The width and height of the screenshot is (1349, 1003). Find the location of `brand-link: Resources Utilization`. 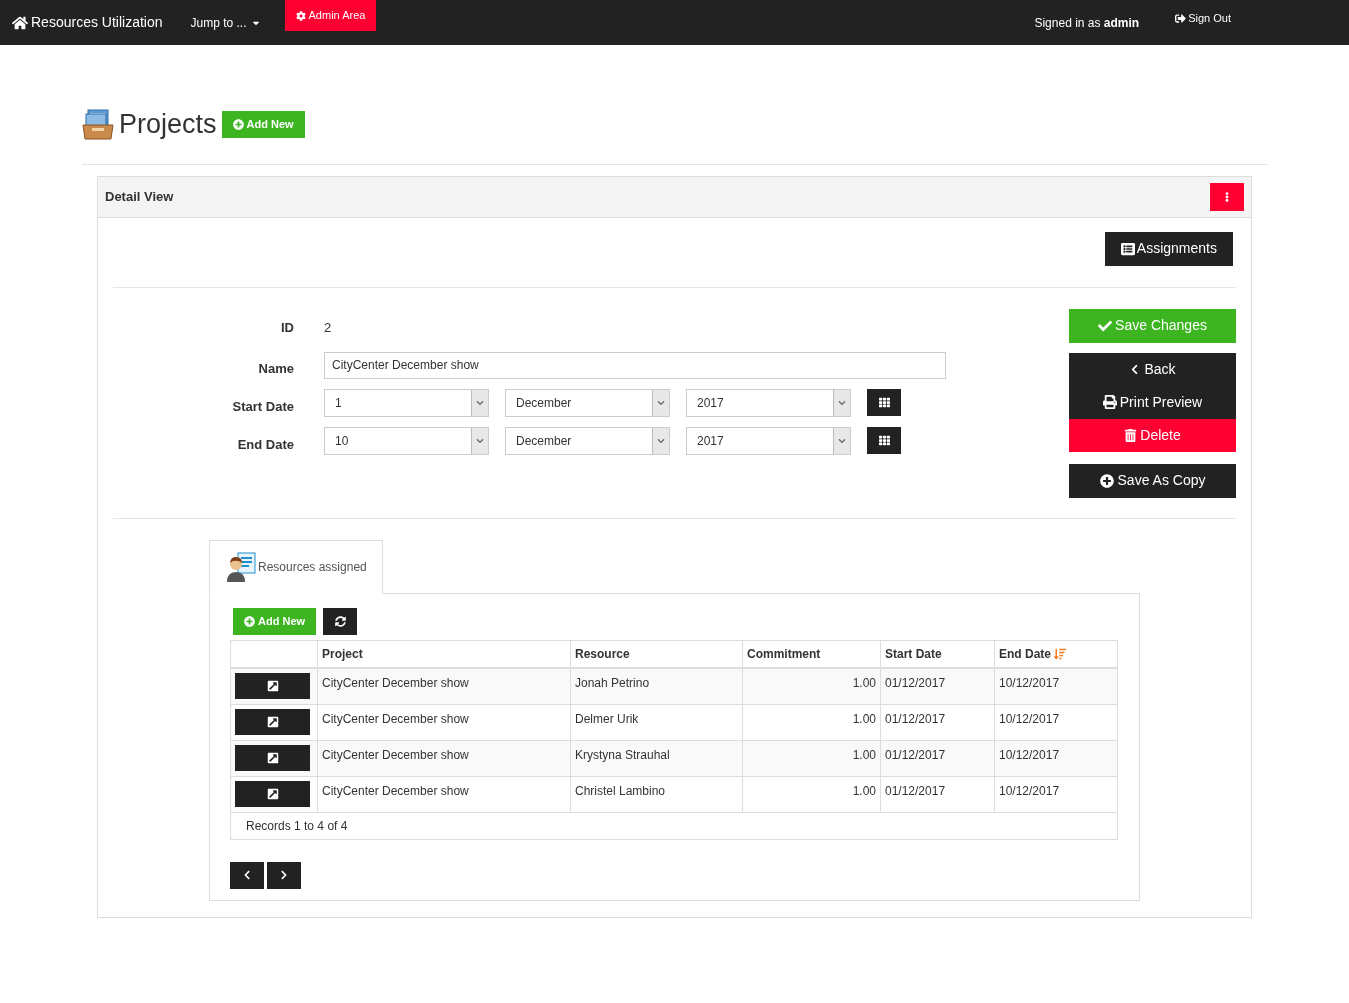

brand-link: Resources Utilization is located at coordinates (87, 22).